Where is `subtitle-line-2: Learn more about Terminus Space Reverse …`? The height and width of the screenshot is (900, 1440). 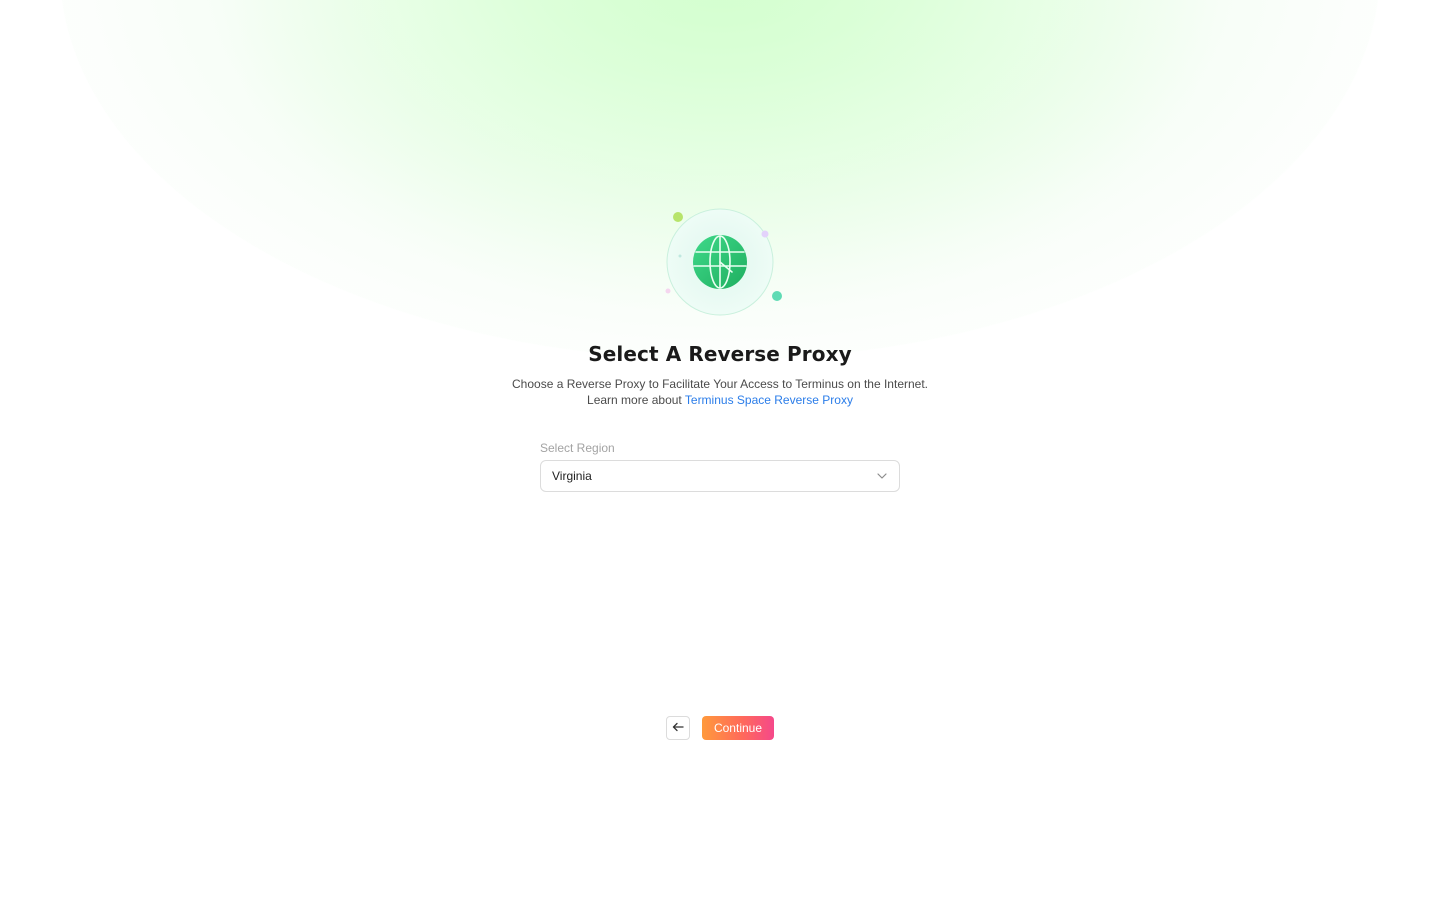
subtitle-line-2: Learn more about Terminus Space Reverse … is located at coordinates (720, 400).